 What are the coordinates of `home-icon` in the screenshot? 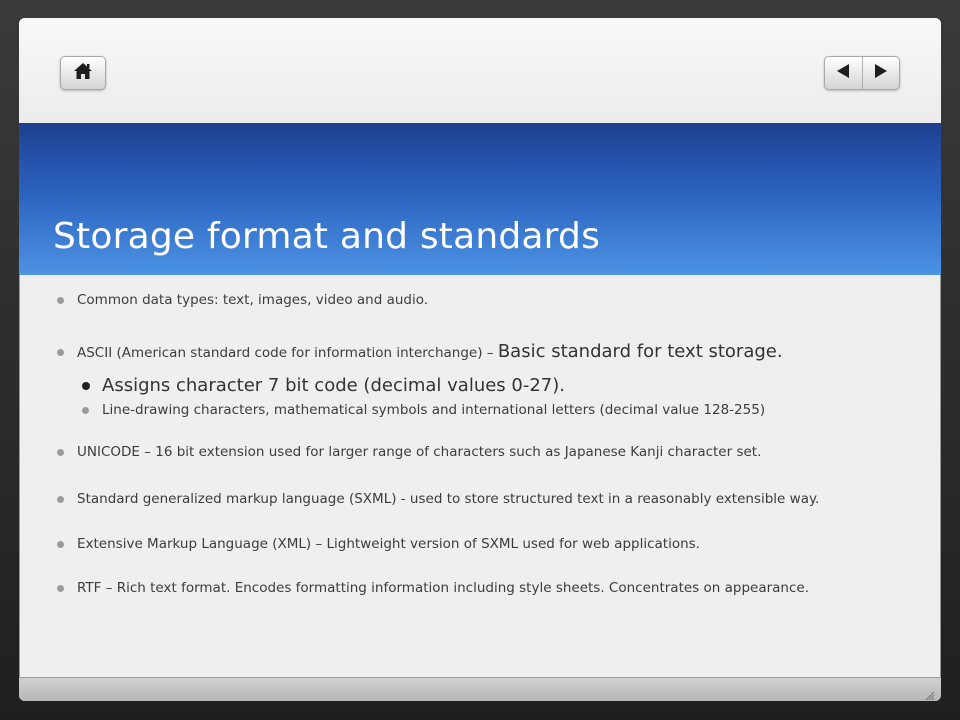 It's located at (83, 73).